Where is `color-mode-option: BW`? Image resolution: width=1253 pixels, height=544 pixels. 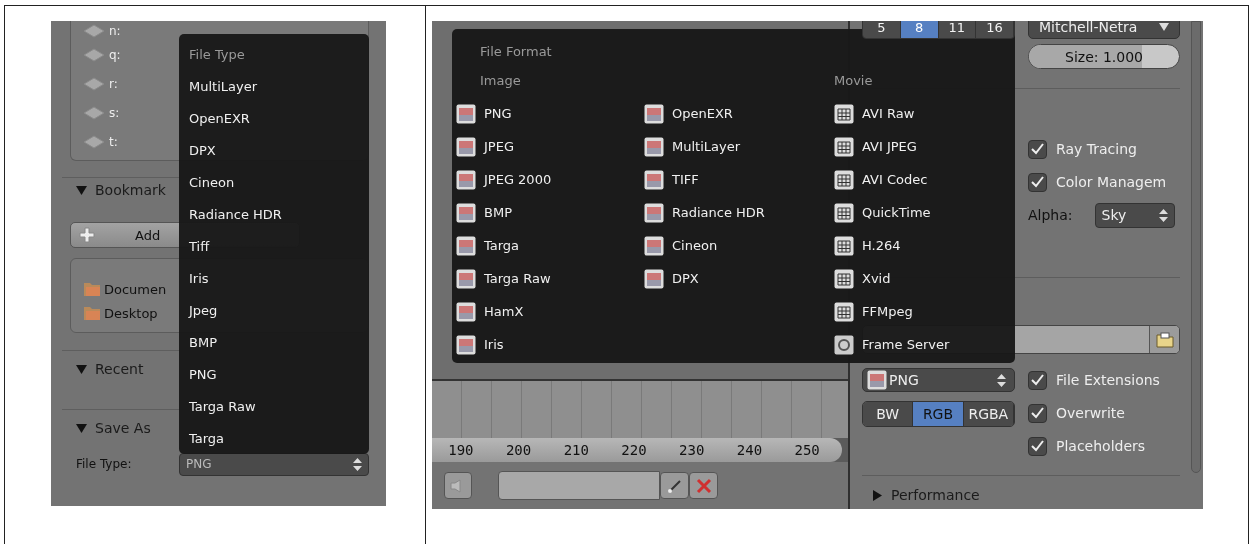
color-mode-option: BW is located at coordinates (888, 414).